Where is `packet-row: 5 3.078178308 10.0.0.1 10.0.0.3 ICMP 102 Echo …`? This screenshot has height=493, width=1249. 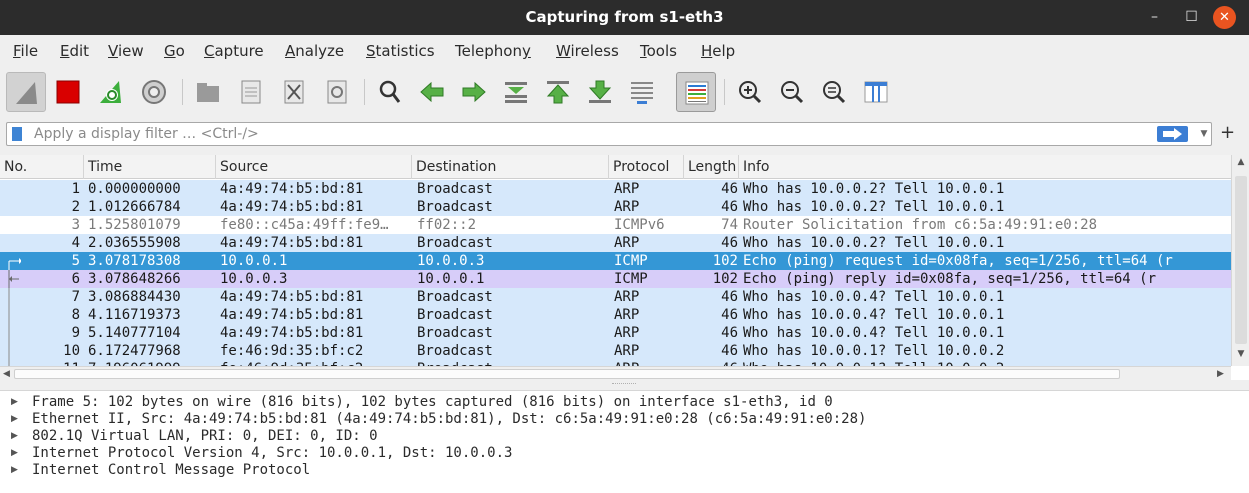 packet-row: 5 3.078178308 10.0.0.1 10.0.0.3 ICMP 102 Echo … is located at coordinates (615, 261).